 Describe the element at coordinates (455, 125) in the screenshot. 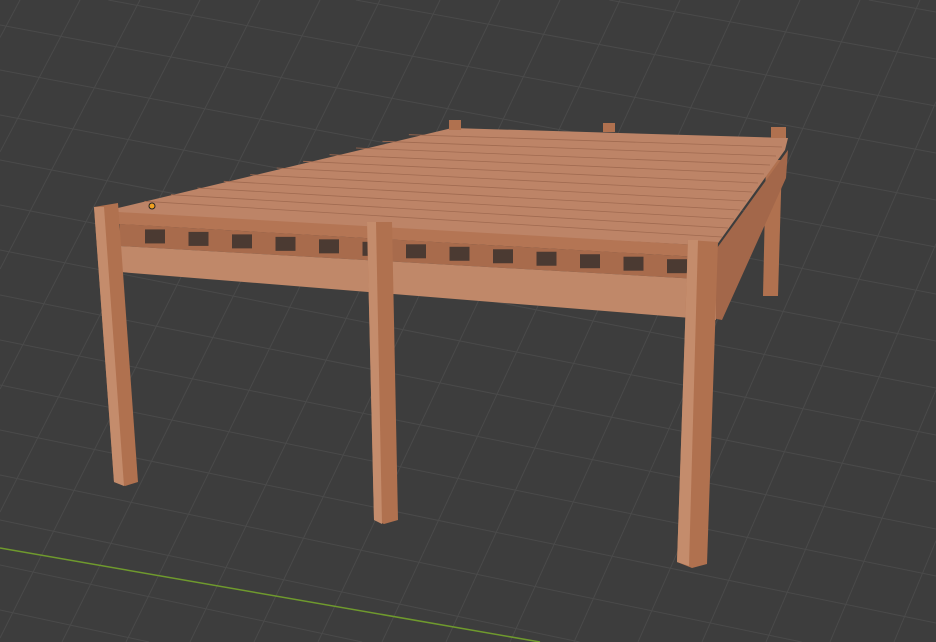

I see `post-back-left-top` at that location.